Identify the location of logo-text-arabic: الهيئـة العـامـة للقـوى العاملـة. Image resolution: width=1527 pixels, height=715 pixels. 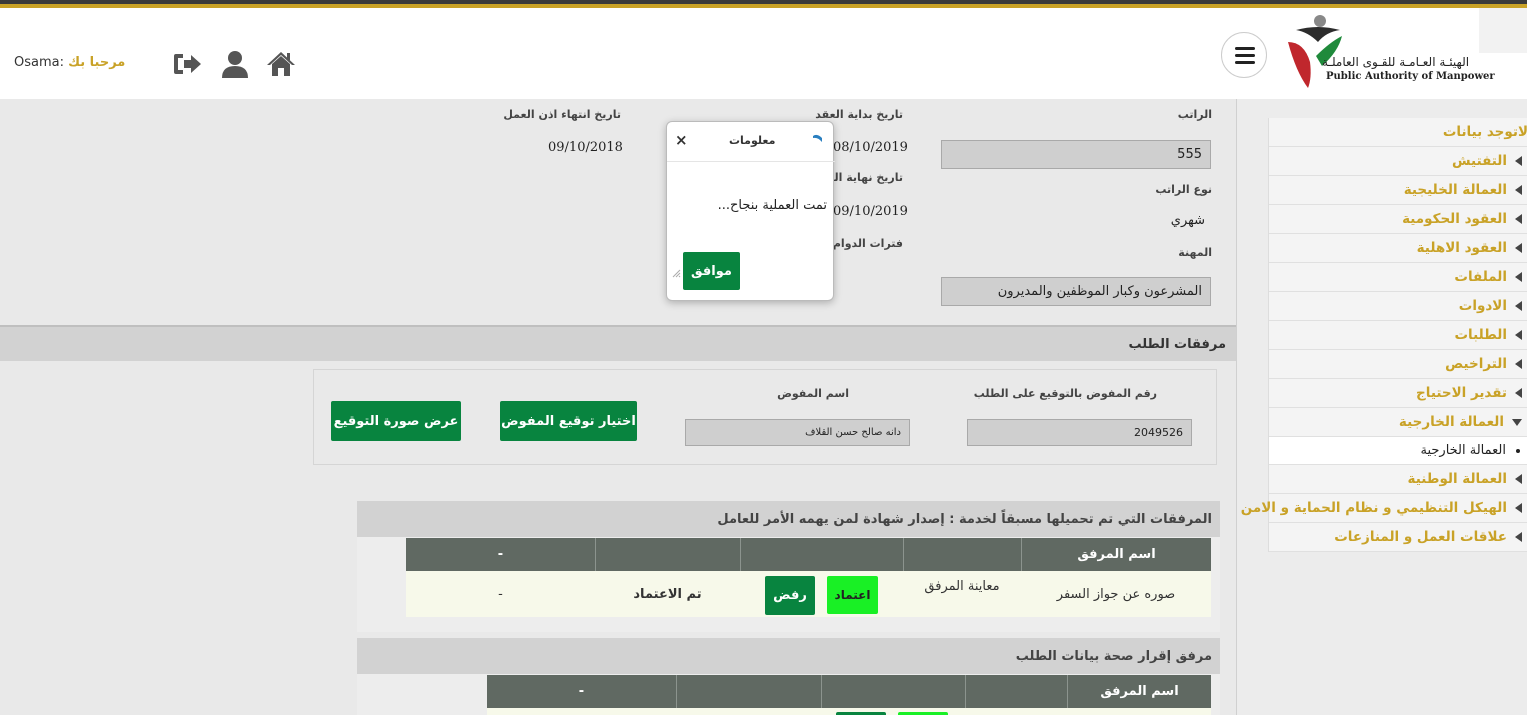
(1396, 62).